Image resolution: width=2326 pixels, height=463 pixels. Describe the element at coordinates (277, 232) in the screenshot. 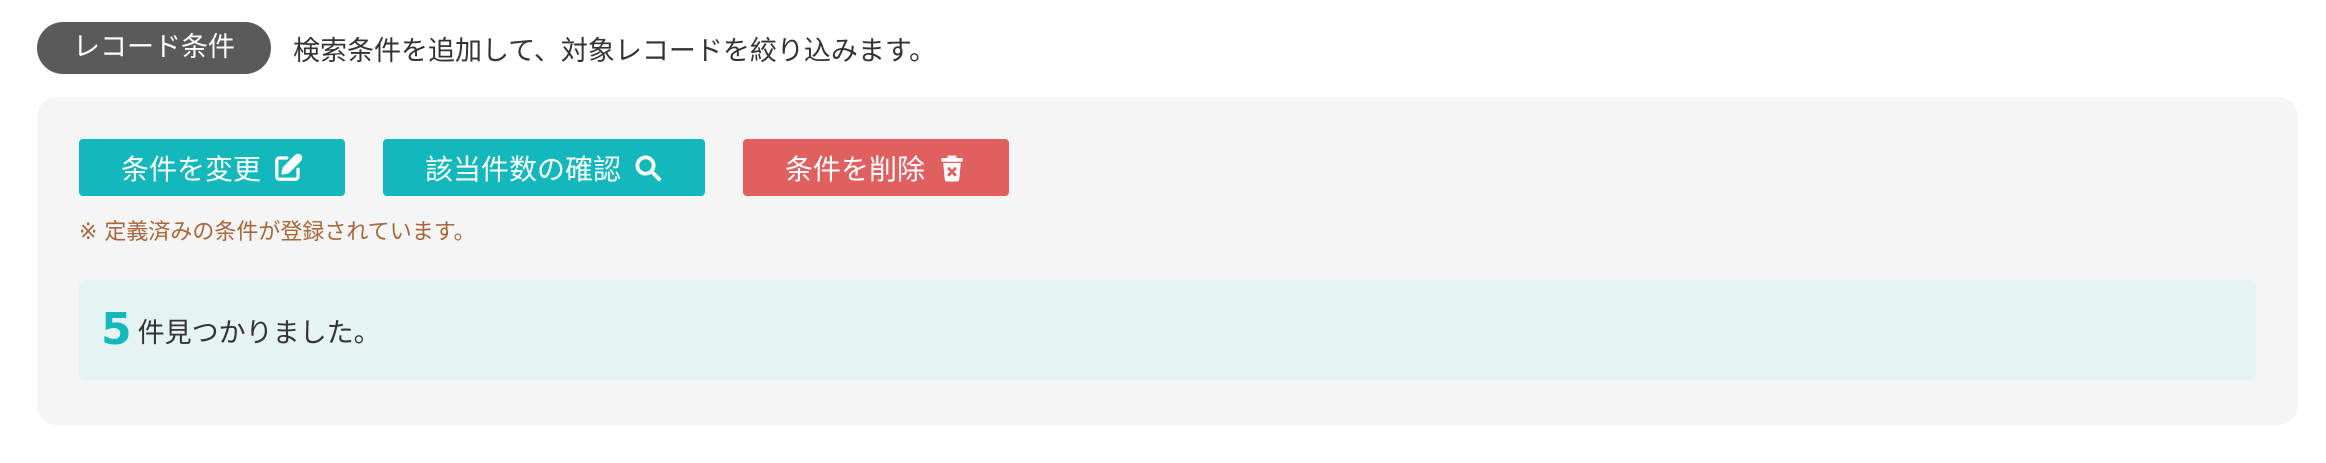

I see `defined-conditions-note: ※ 定義済みの条件が登録されています。` at that location.